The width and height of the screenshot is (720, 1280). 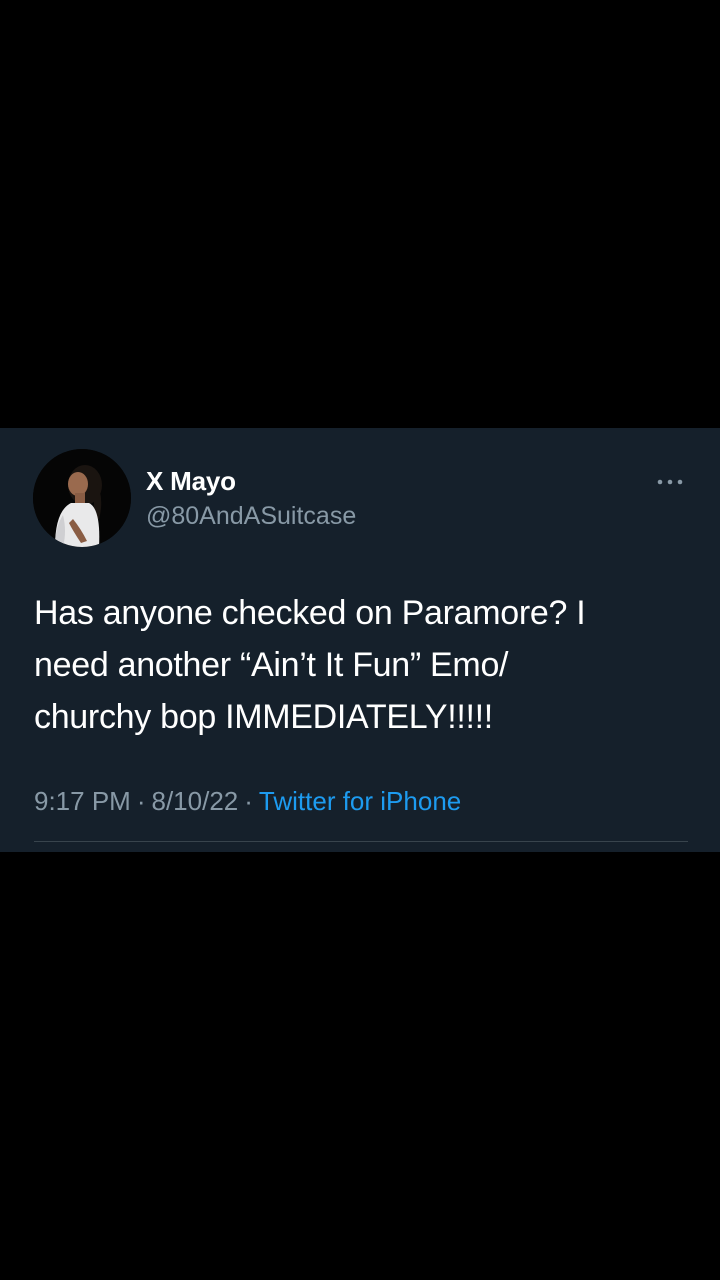 I want to click on tweet-meta: 9:17 PM · 8/10/22 · Twitter for iPhone, so click(x=247, y=801).